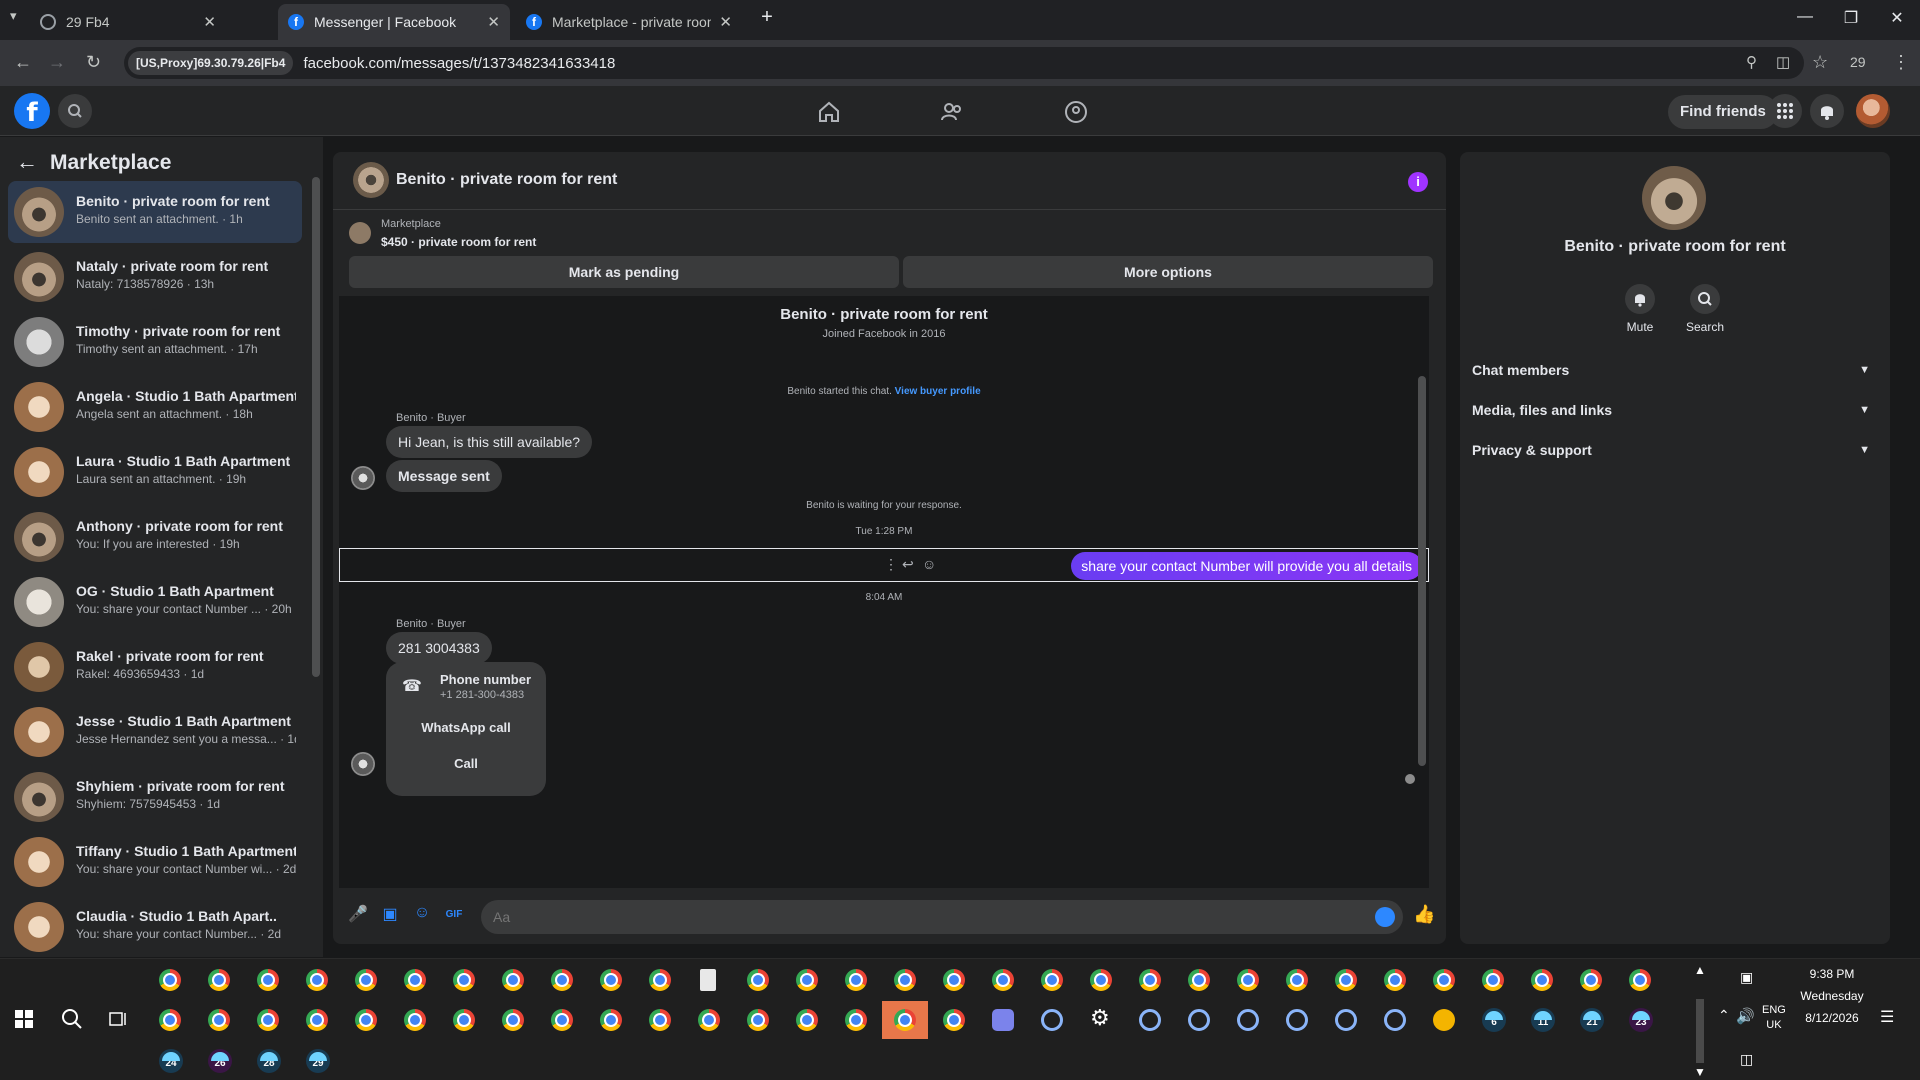 This screenshot has width=1920, height=1080. What do you see at coordinates (24, 1019) in the screenshot?
I see `windows-start-icon` at bounding box center [24, 1019].